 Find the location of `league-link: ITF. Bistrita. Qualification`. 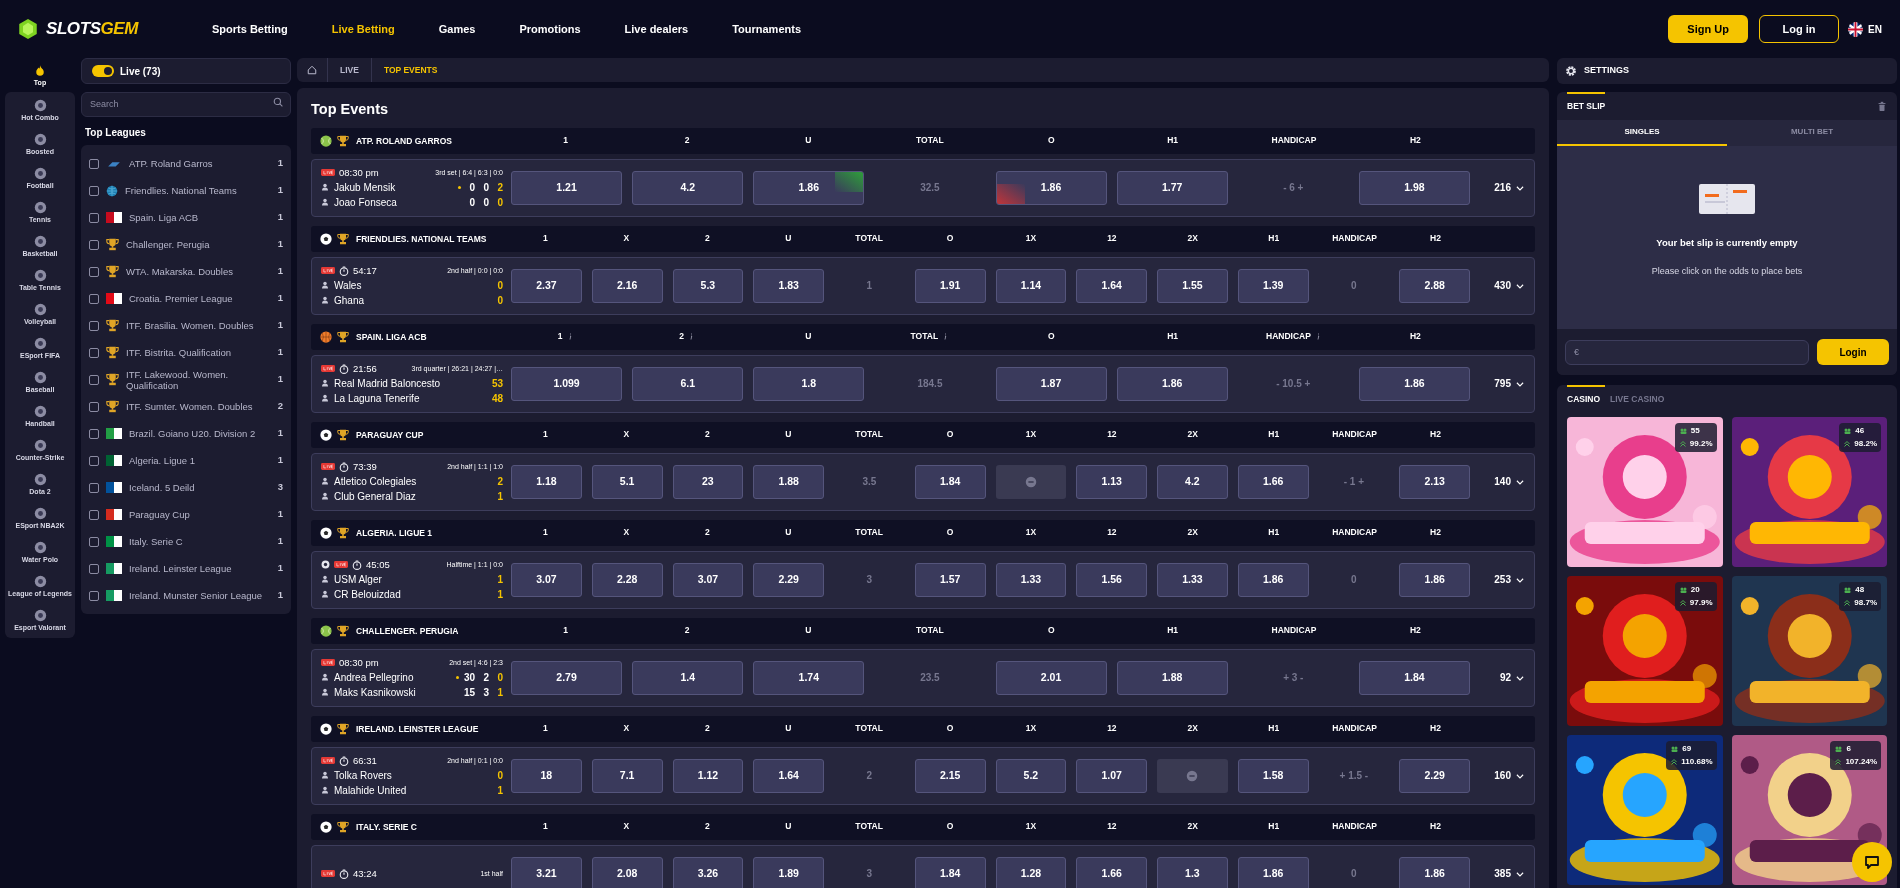

league-link: ITF. Bistrita. Qualification is located at coordinates (198, 352).